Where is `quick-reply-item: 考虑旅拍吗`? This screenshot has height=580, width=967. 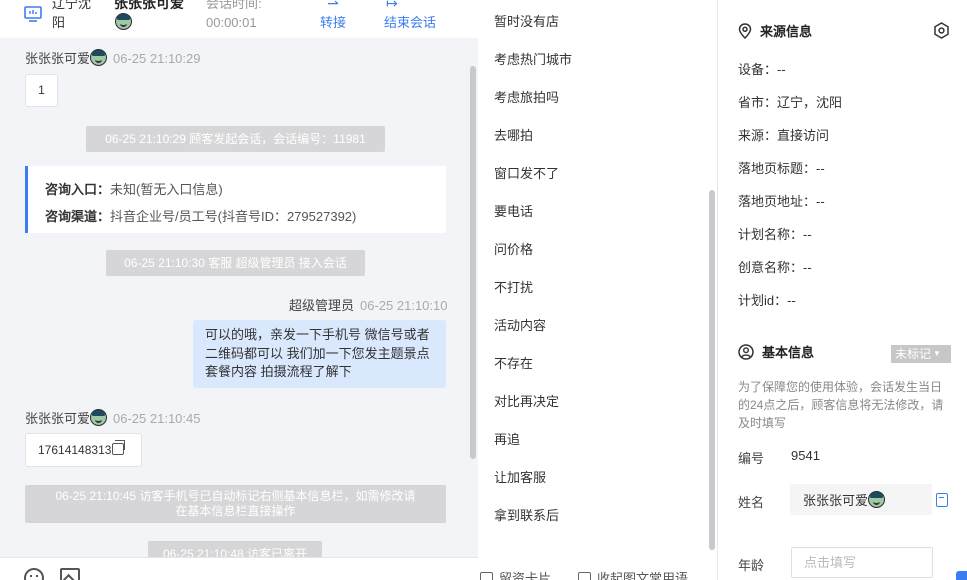
quick-reply-item: 考虑旅拍吗 is located at coordinates (526, 98).